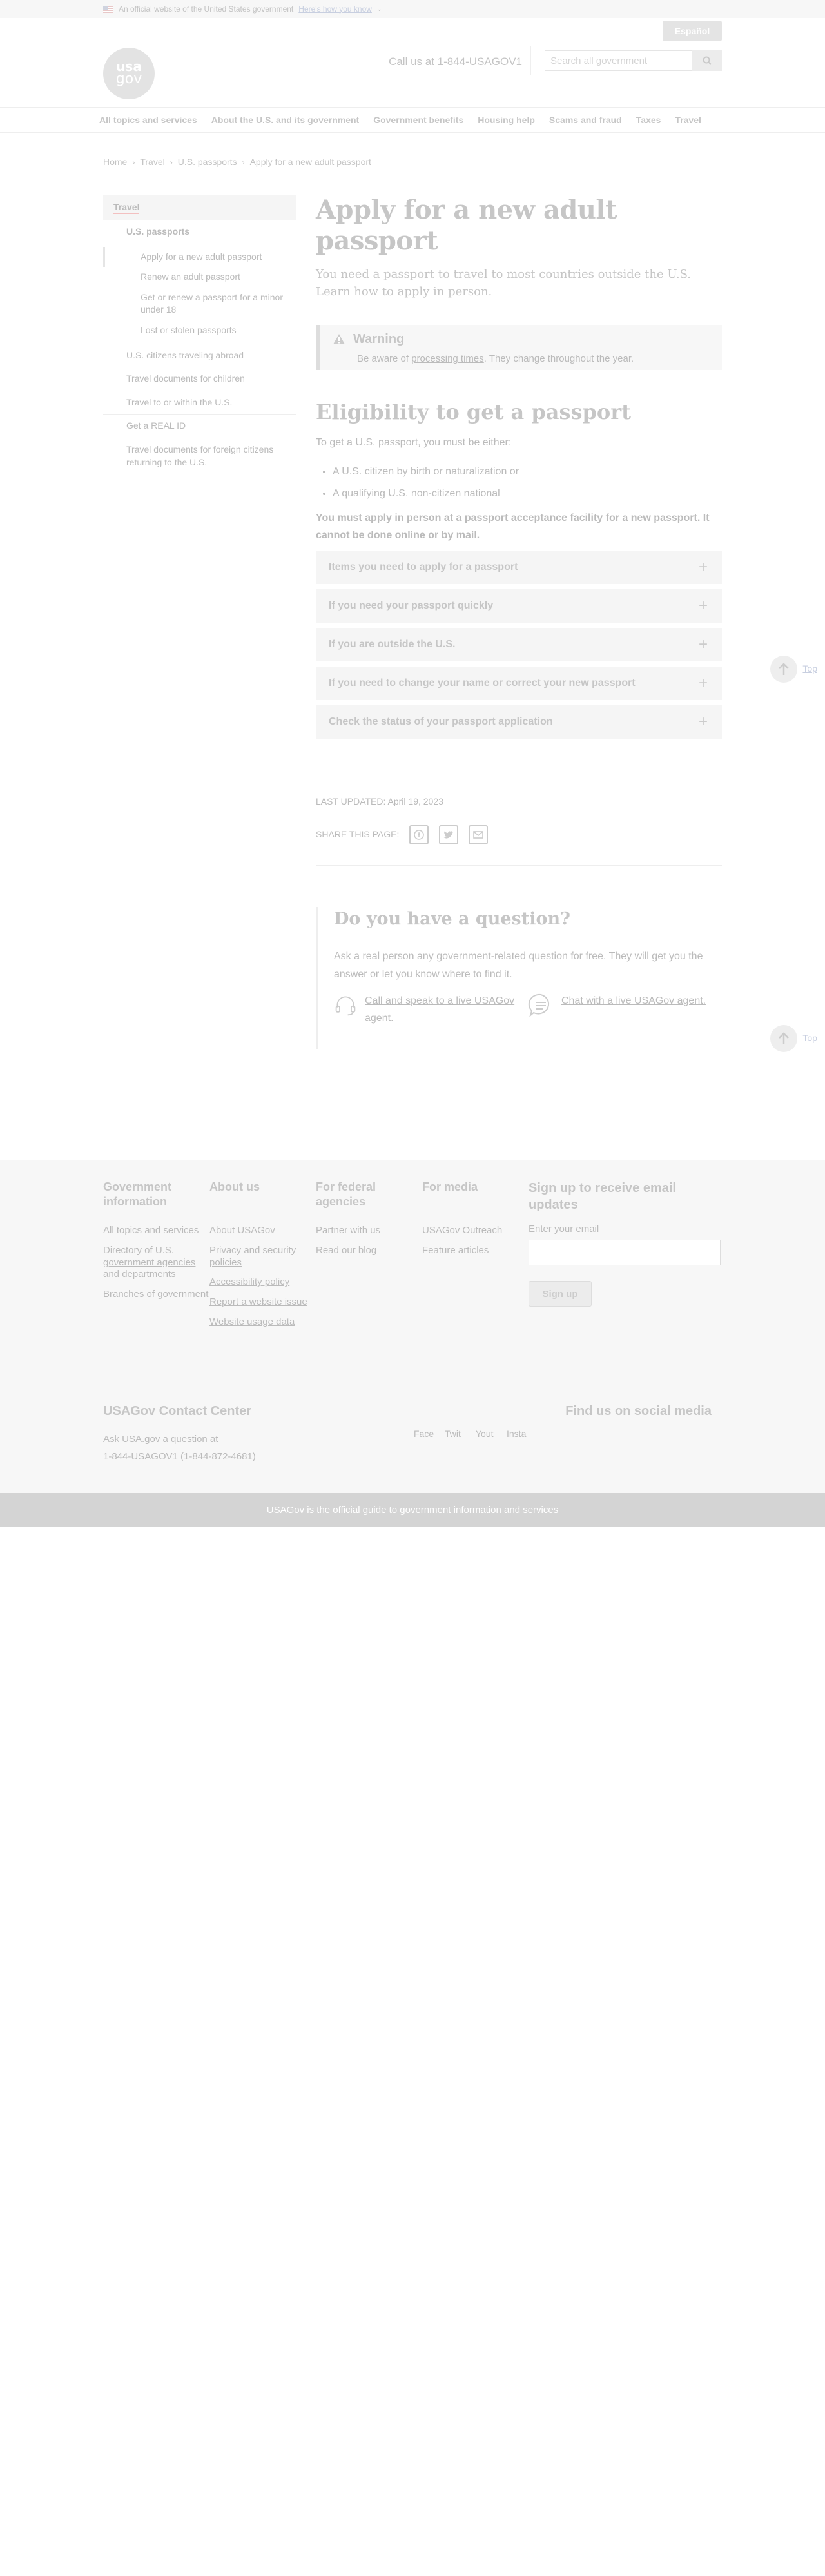  What do you see at coordinates (345, 1006) in the screenshot?
I see `headset-icon` at bounding box center [345, 1006].